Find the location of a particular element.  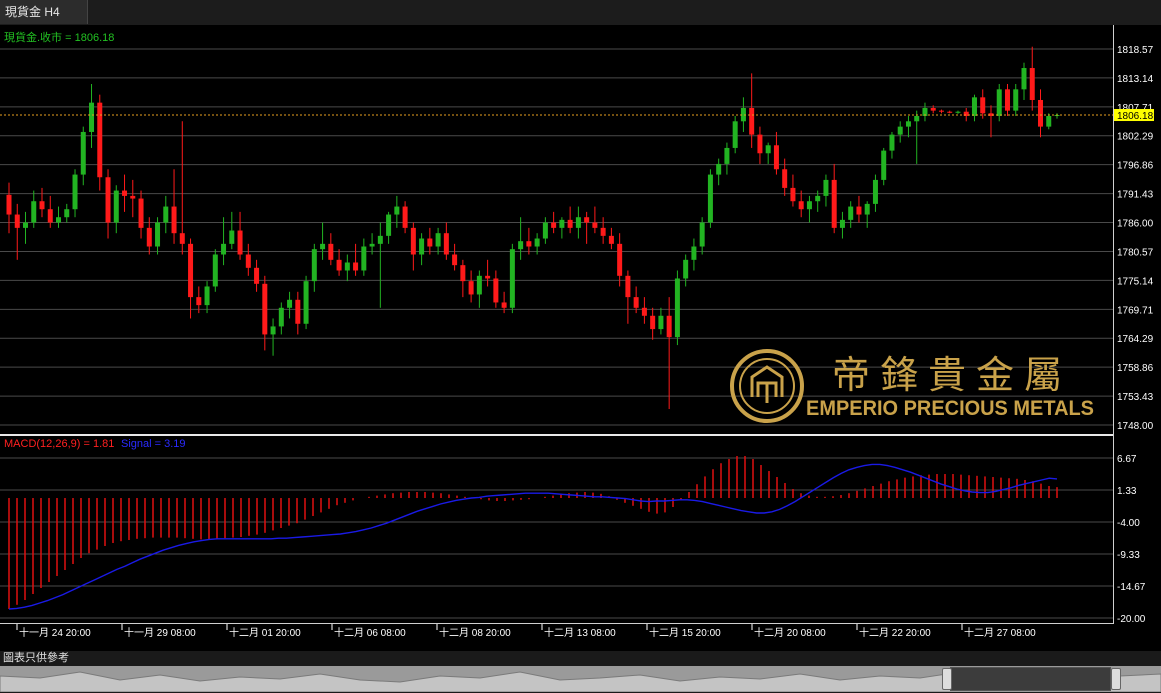

watermark: 帝鋒貴金屬 EMPERIO PRECIOUS METALS is located at coordinates (912, 386).